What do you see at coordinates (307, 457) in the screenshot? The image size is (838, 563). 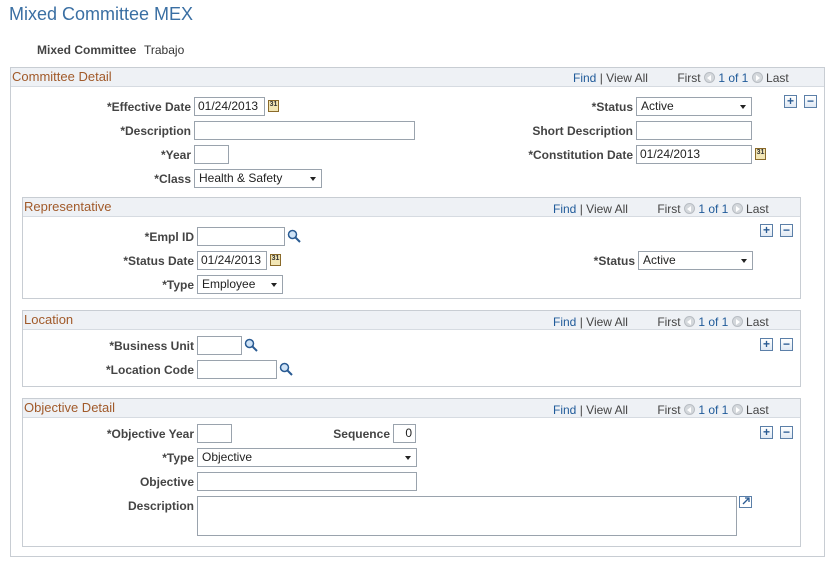 I see `objective-type-select: Objective` at bounding box center [307, 457].